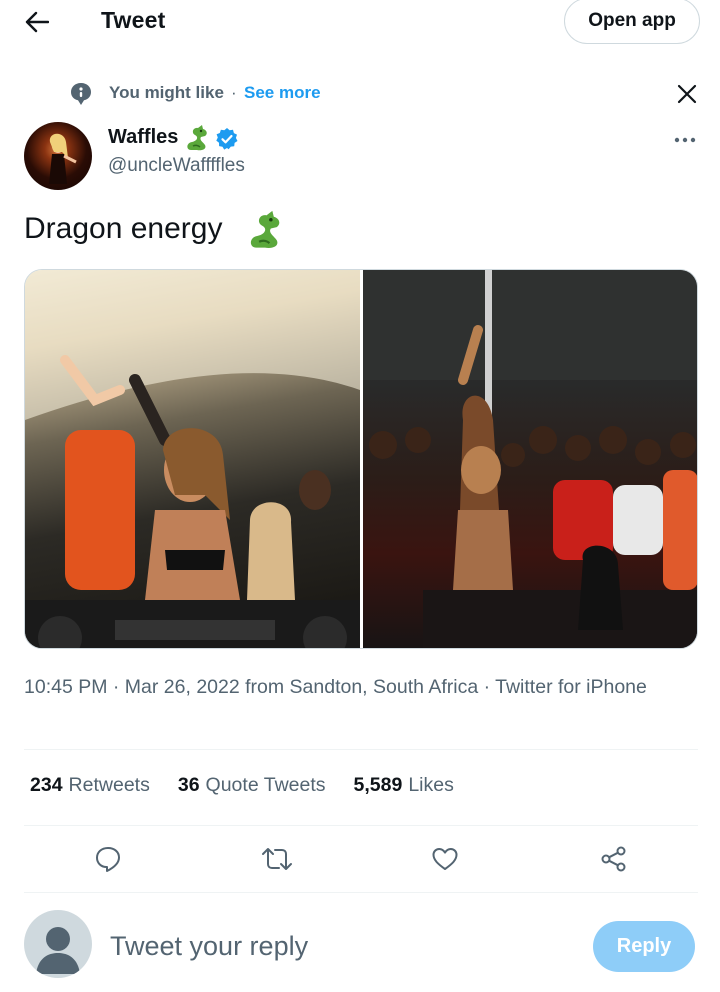  I want to click on open-app-button: Open app, so click(632, 22).